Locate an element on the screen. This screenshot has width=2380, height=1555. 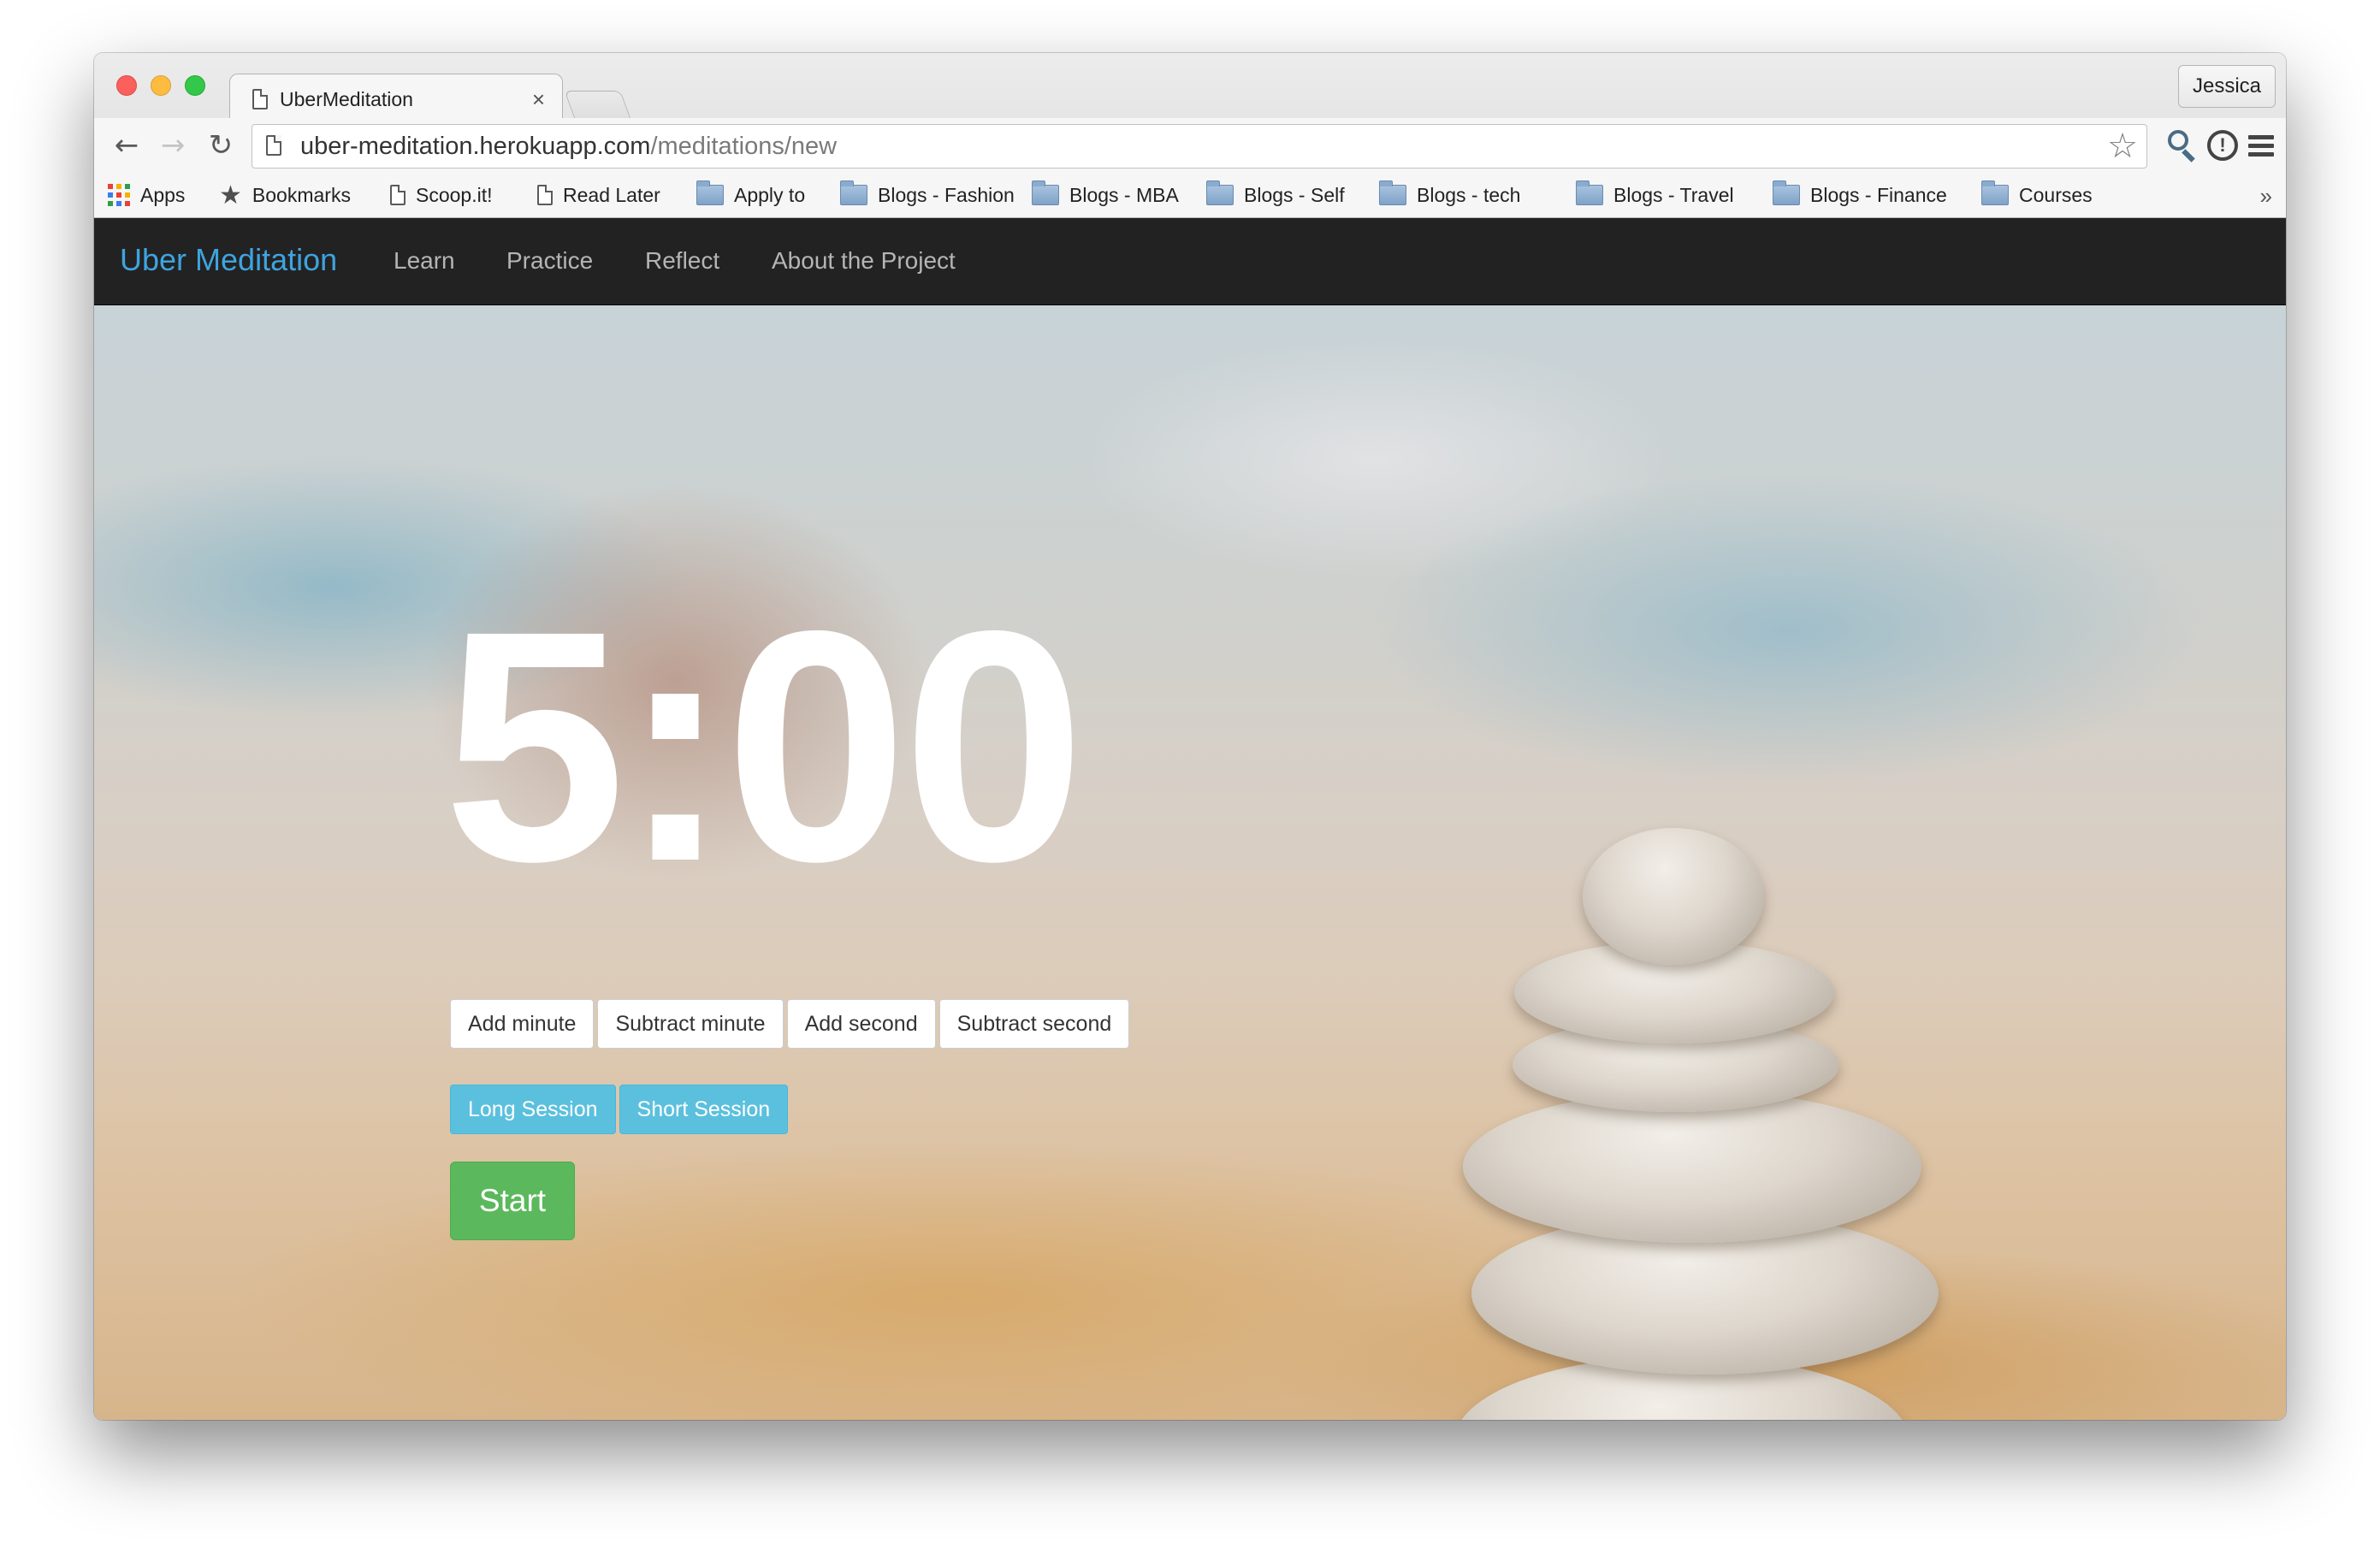
subtract-second-button: Subtract second is located at coordinates (1034, 1024).